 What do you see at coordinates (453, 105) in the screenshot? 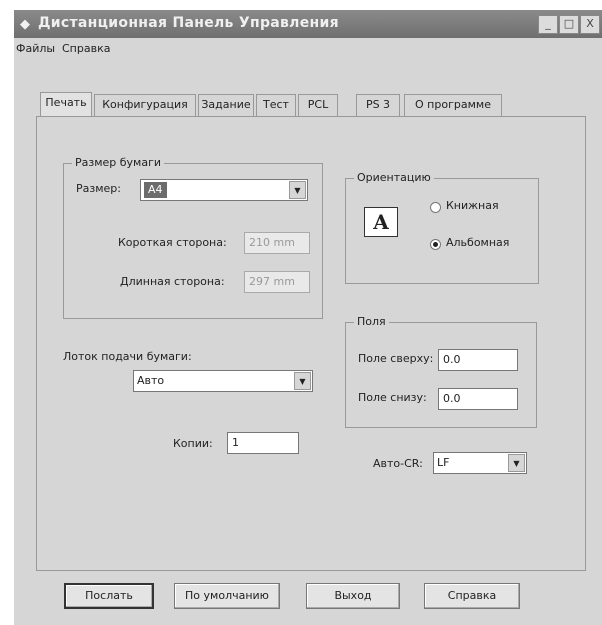
I see `tab-about: О программе` at bounding box center [453, 105].